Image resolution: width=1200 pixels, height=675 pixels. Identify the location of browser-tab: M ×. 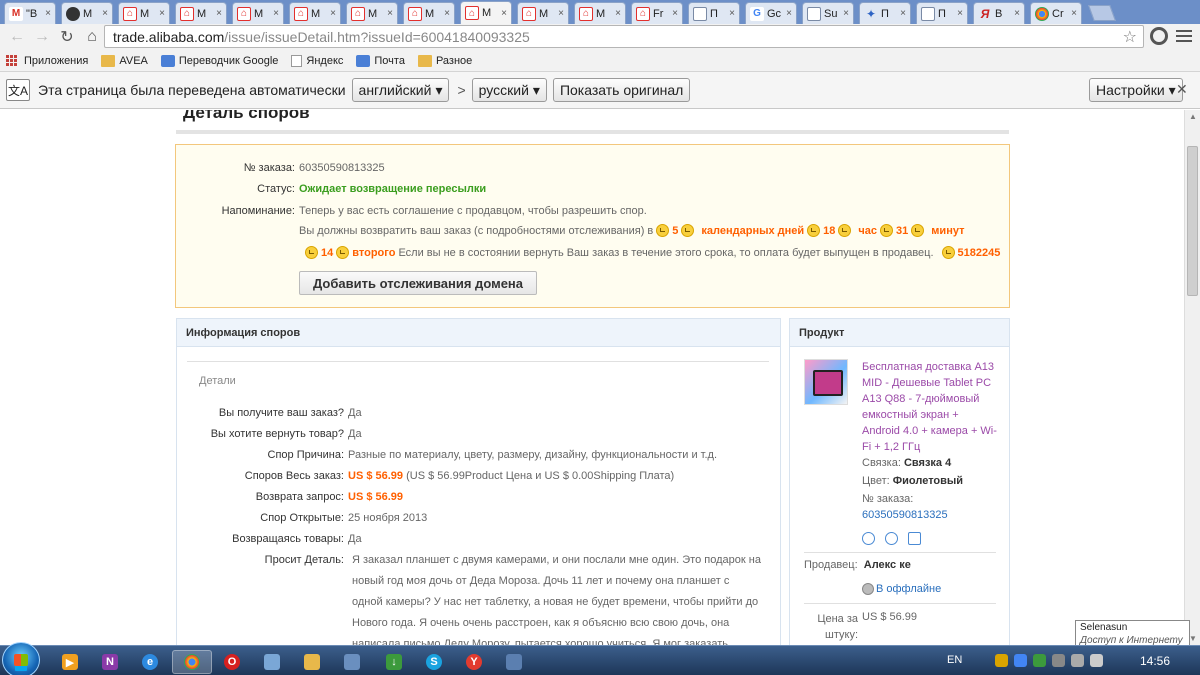
(87, 13).